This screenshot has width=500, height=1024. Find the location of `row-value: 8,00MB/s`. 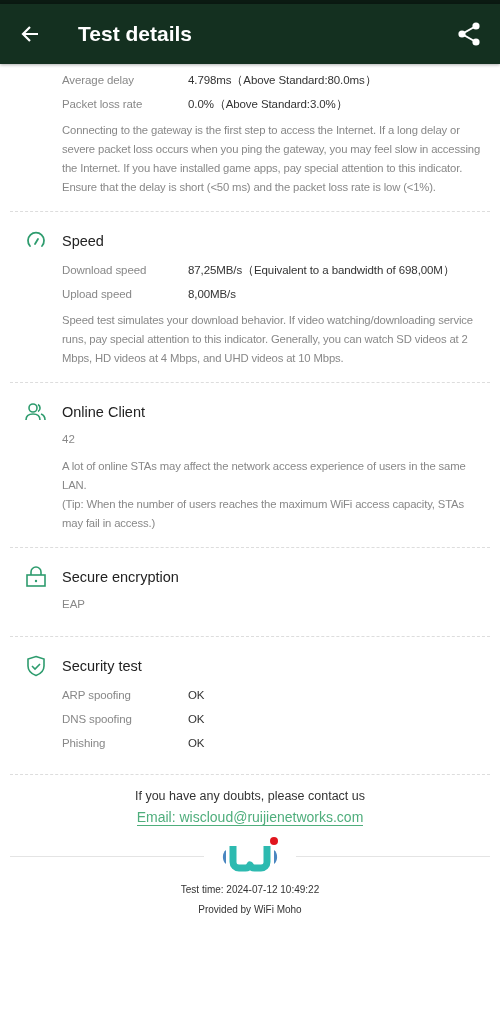

row-value: 8,00MB/s is located at coordinates (212, 294).